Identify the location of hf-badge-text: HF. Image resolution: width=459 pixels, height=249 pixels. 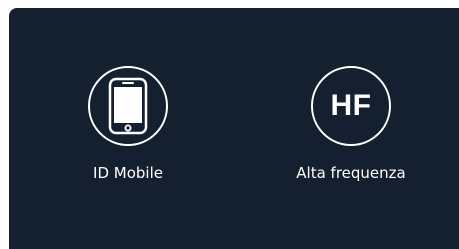
(351, 105).